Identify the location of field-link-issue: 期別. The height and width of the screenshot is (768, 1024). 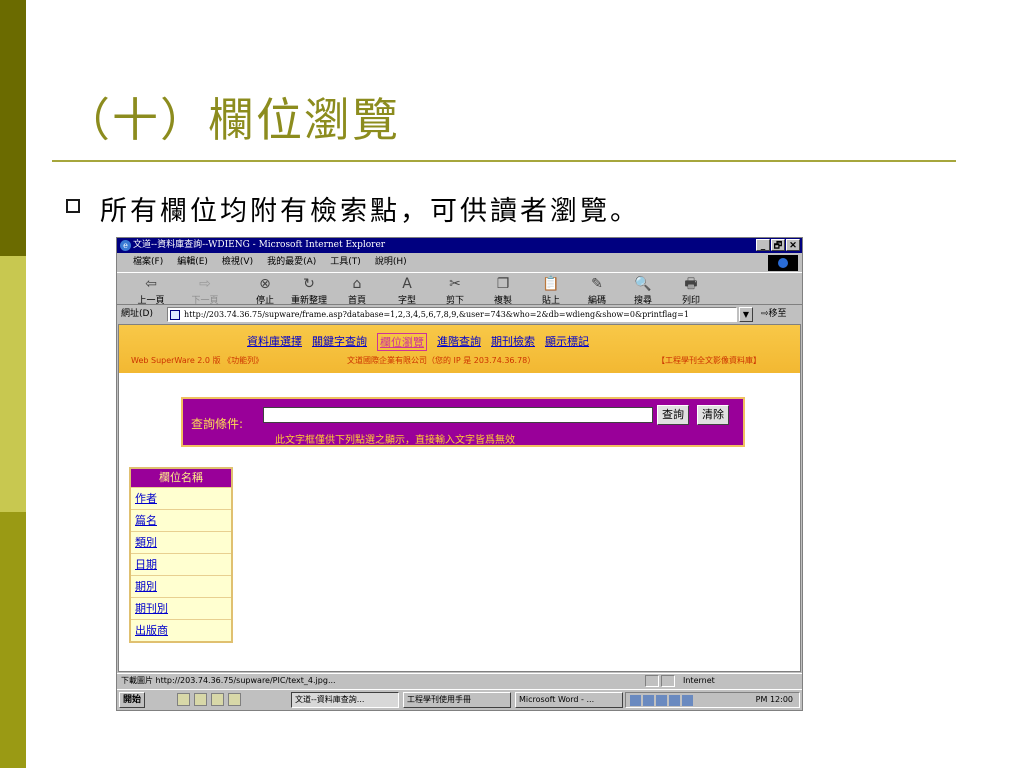
(146, 586).